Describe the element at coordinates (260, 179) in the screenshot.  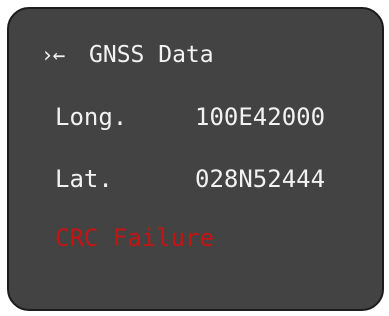
I see `latitude-value: 028N52444` at that location.